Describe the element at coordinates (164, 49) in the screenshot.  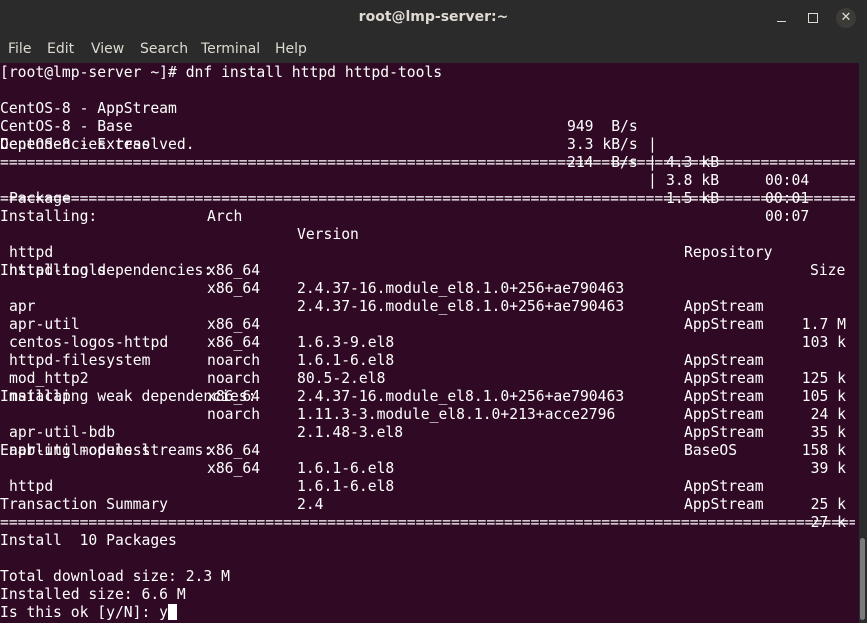
I see `menu-search: Search` at that location.